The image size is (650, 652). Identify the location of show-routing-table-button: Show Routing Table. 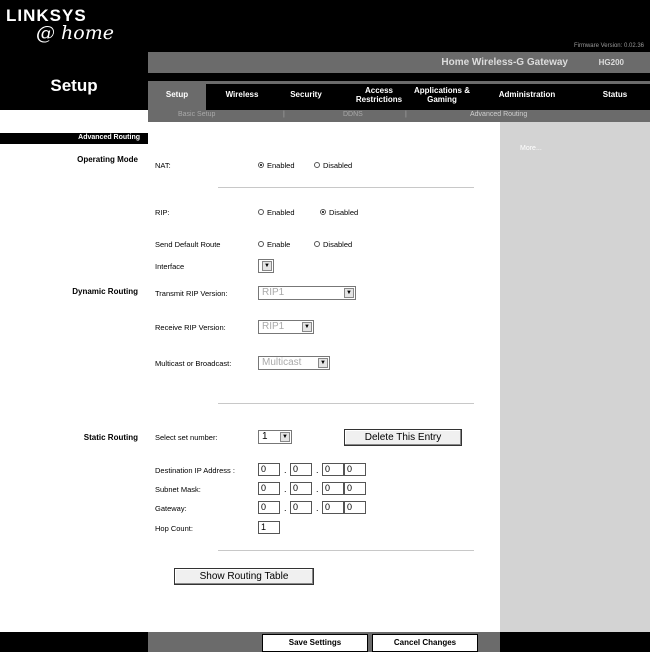
(244, 576).